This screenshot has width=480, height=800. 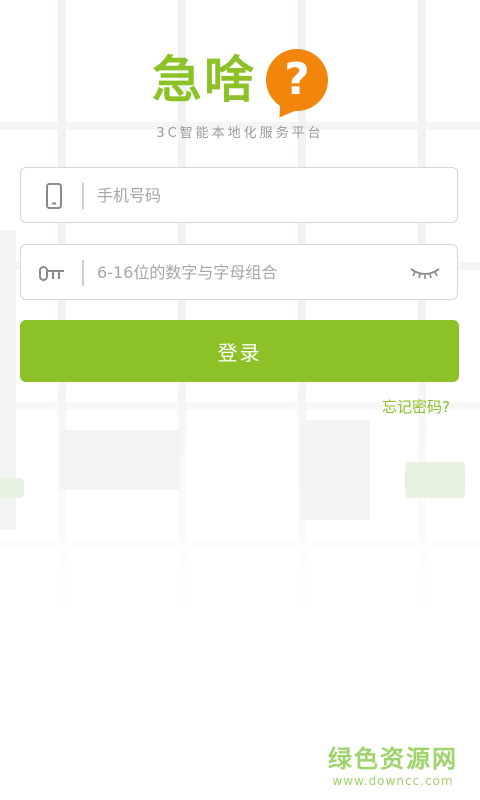 I want to click on watermark: 绿色资源网 www.downcc.com, so click(x=393, y=763).